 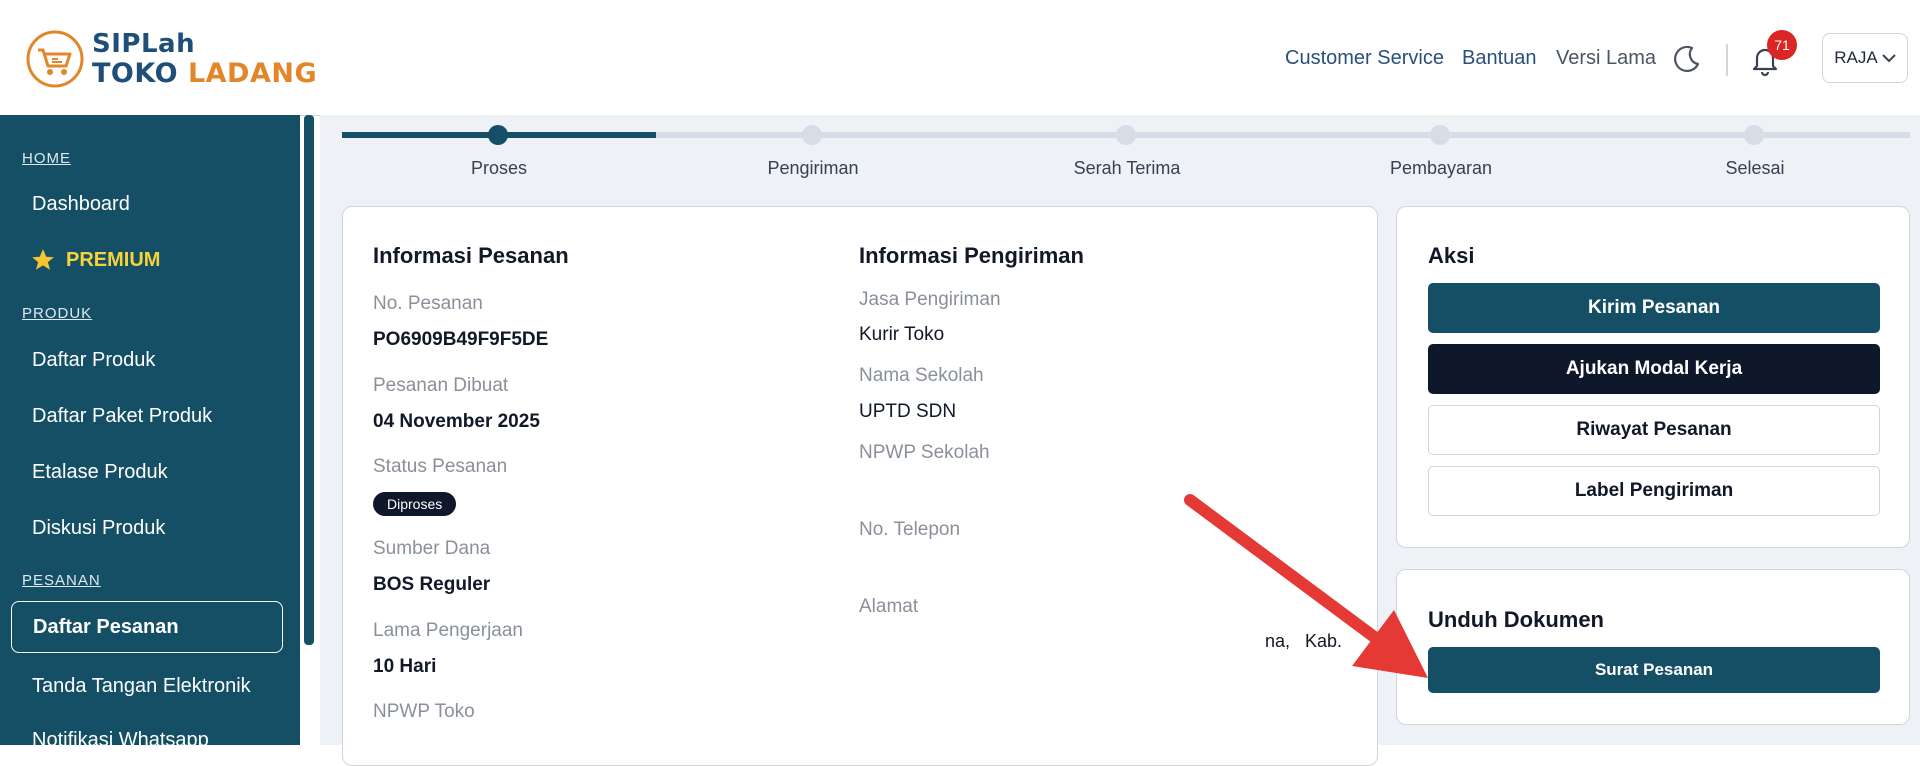 I want to click on sidebar-item-product-package-list: Daftar Paket Produk, so click(x=122, y=416).